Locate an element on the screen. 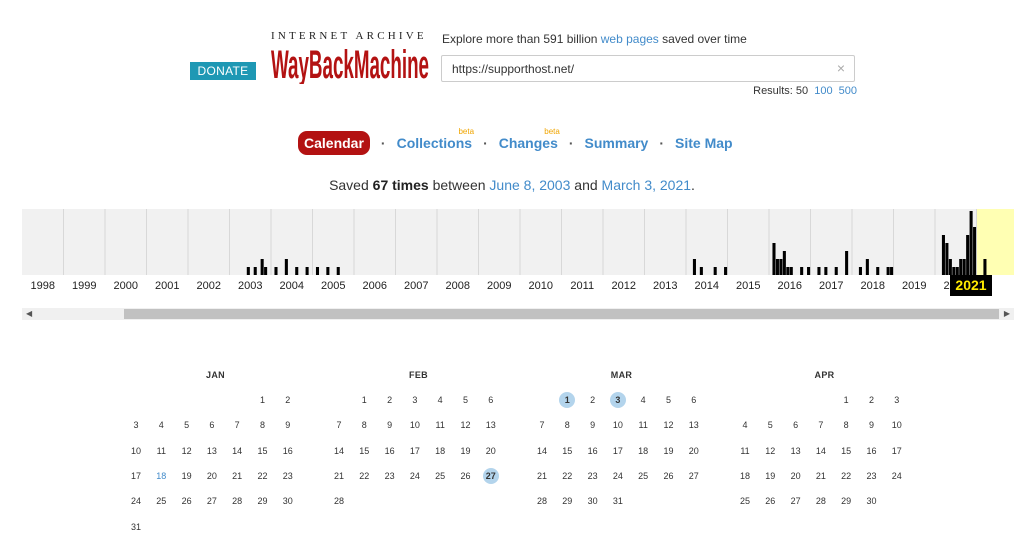 This screenshot has width=1024, height=535. tab-changes: Changes beta is located at coordinates (529, 139).